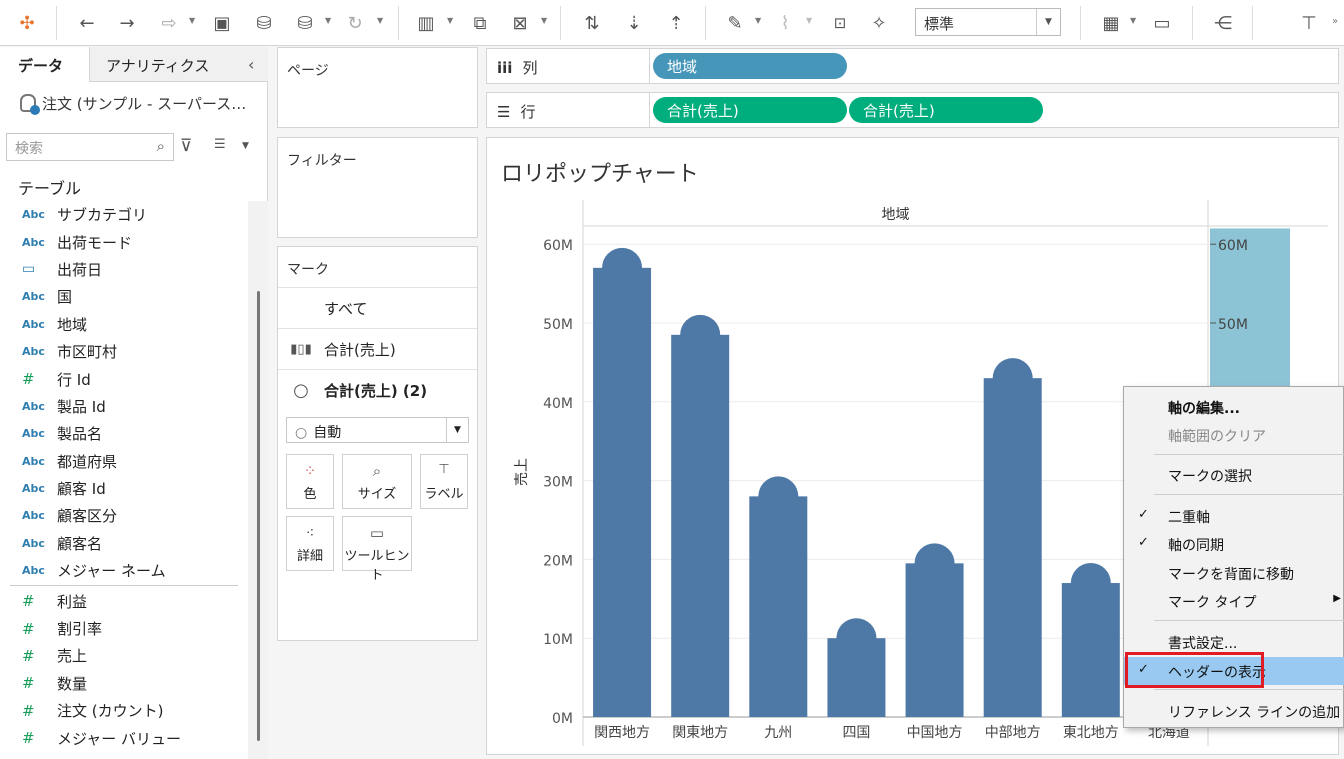 This screenshot has width=1344, height=759. Describe the element at coordinates (1223, 23) in the screenshot. I see `share-icon: ⋲` at that location.